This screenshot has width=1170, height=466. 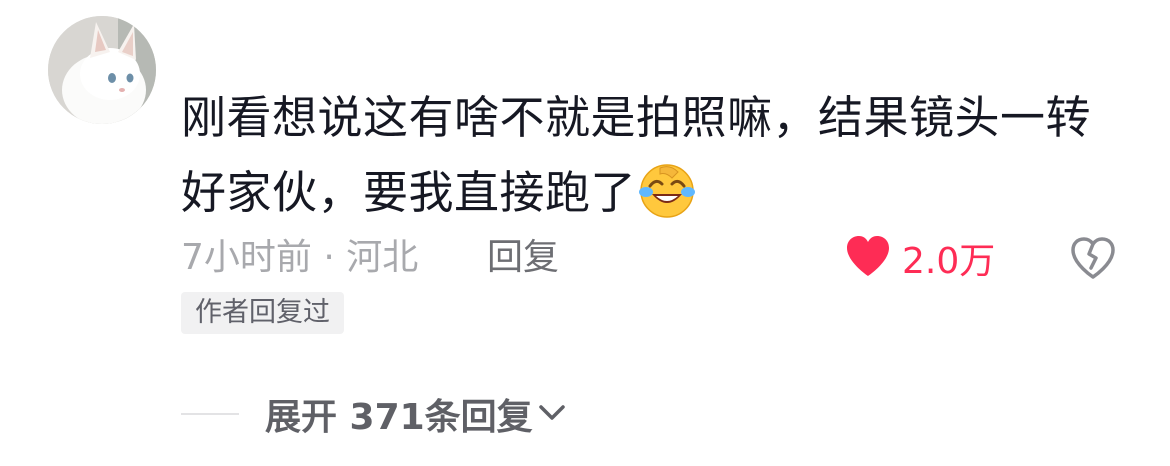 I want to click on reply-button: 回复, so click(x=523, y=258).